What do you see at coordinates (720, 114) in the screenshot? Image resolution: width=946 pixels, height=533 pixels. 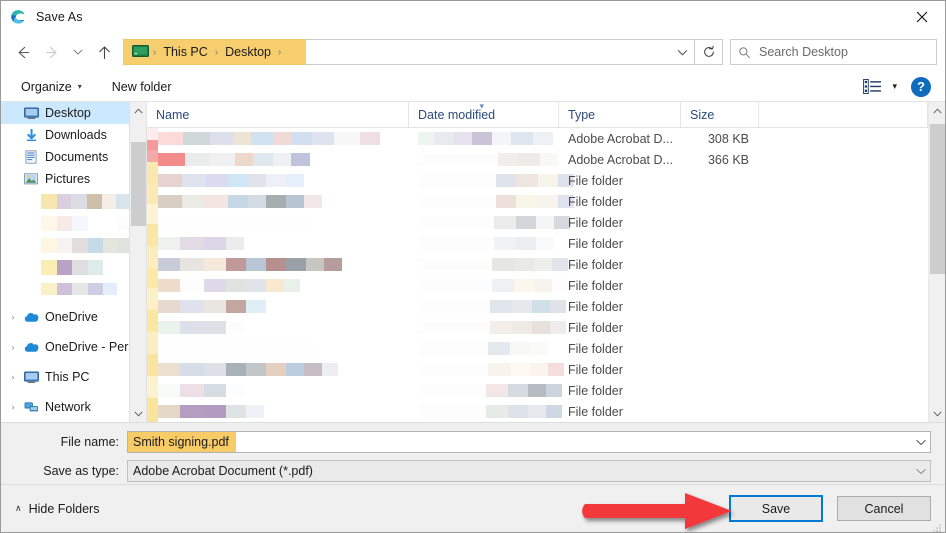 I see `column-header-size: Size` at bounding box center [720, 114].